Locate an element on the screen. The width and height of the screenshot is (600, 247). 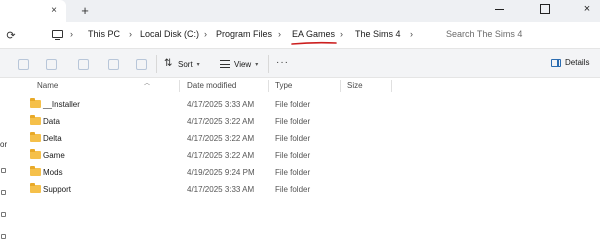
copy-icon is located at coordinates (83, 64).